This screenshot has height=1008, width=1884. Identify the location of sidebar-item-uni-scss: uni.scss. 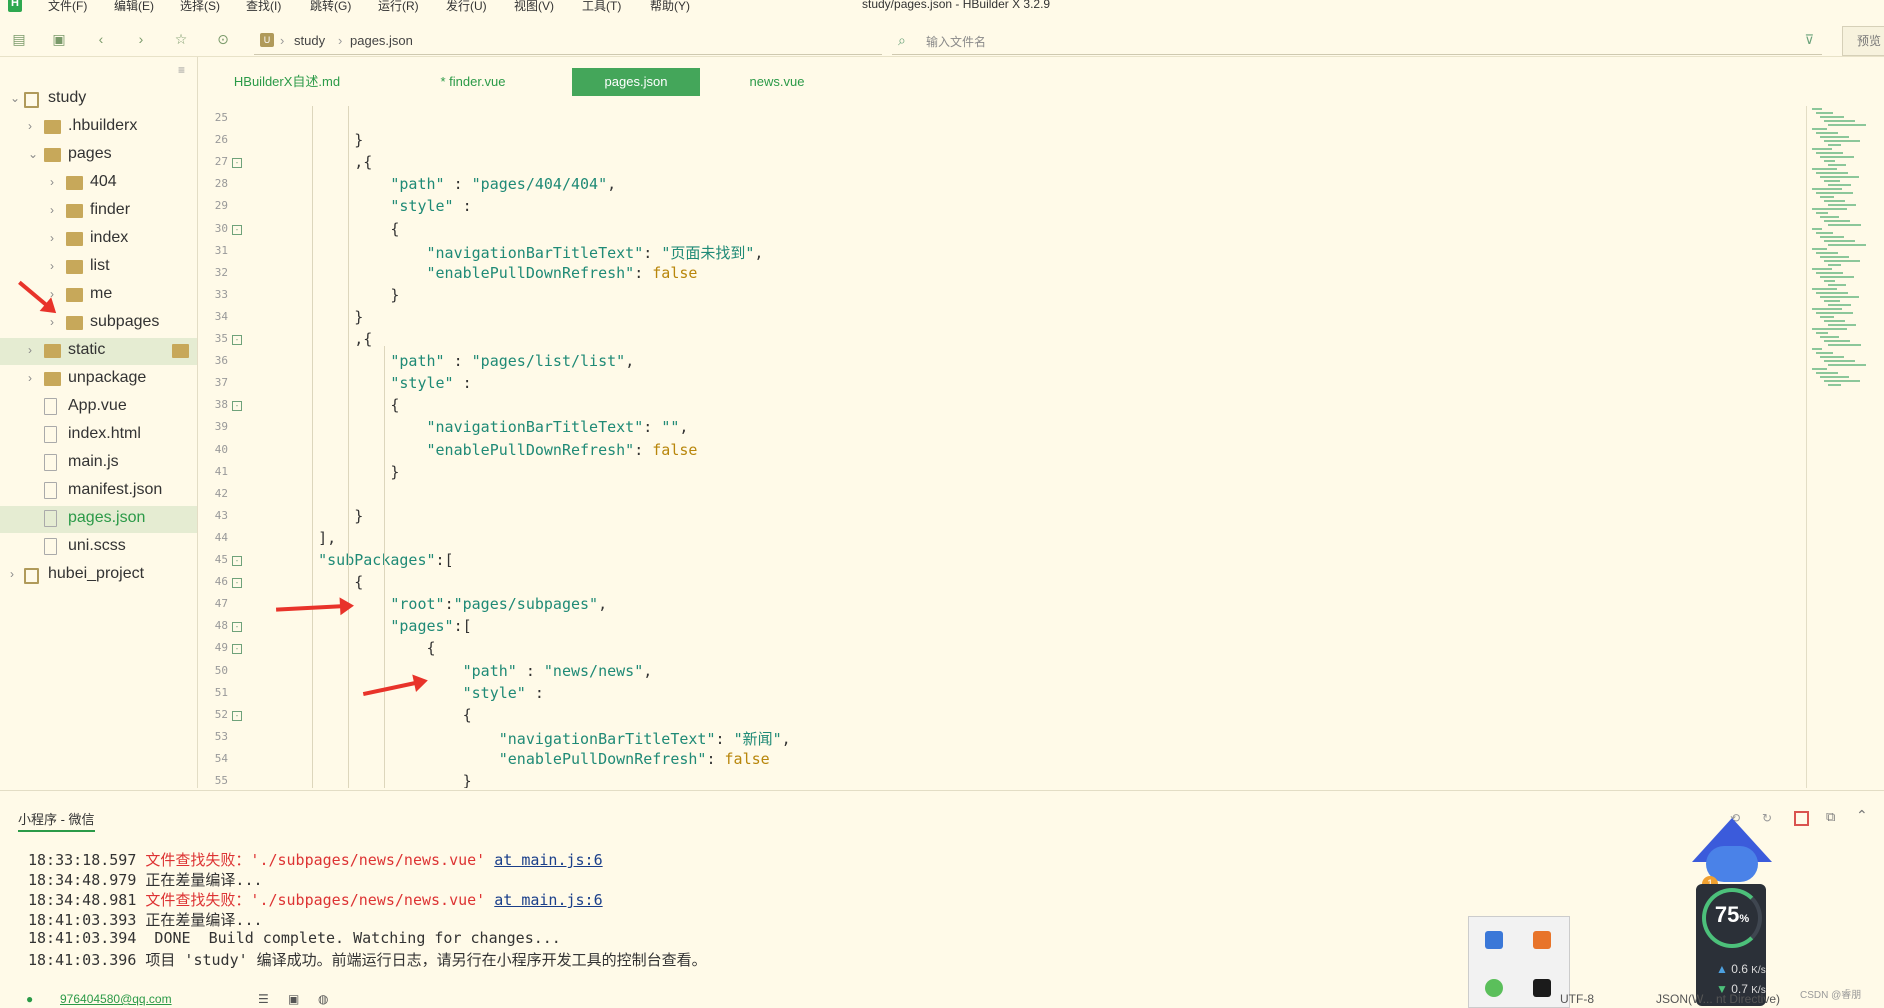
(98, 547).